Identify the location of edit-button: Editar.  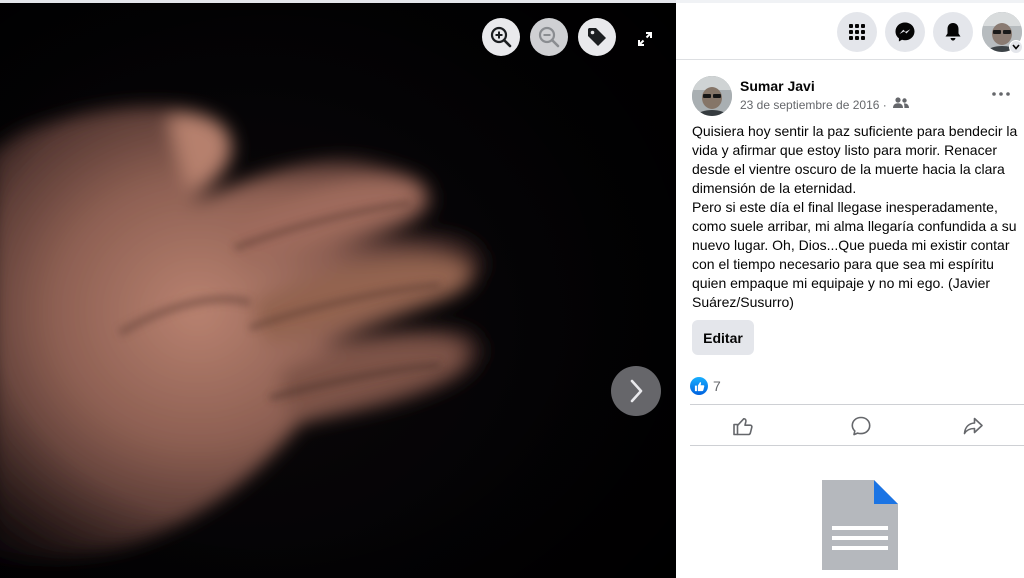
(723, 337).